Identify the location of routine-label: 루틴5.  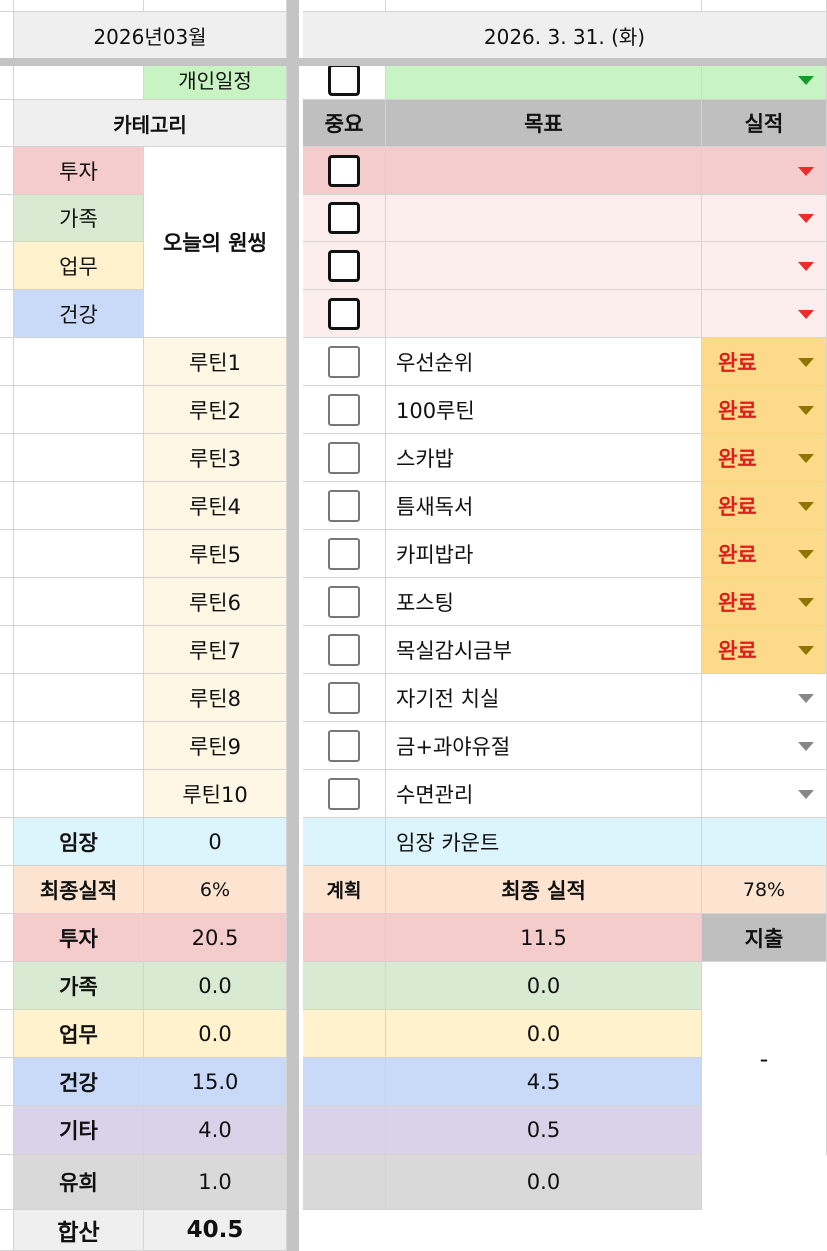
(215, 554).